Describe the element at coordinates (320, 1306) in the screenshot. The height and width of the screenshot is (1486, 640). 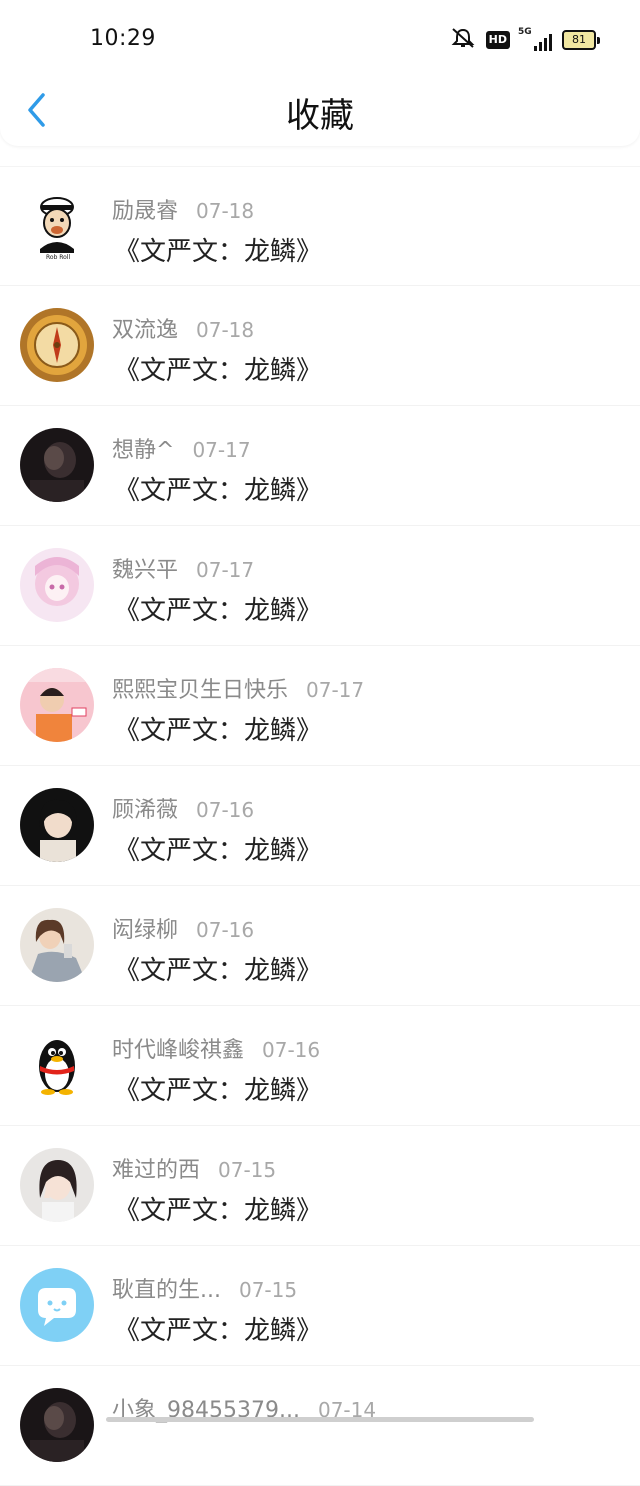
I see `list-item: 耿直的生... 07-15 《文严文：龙鳞》` at that location.